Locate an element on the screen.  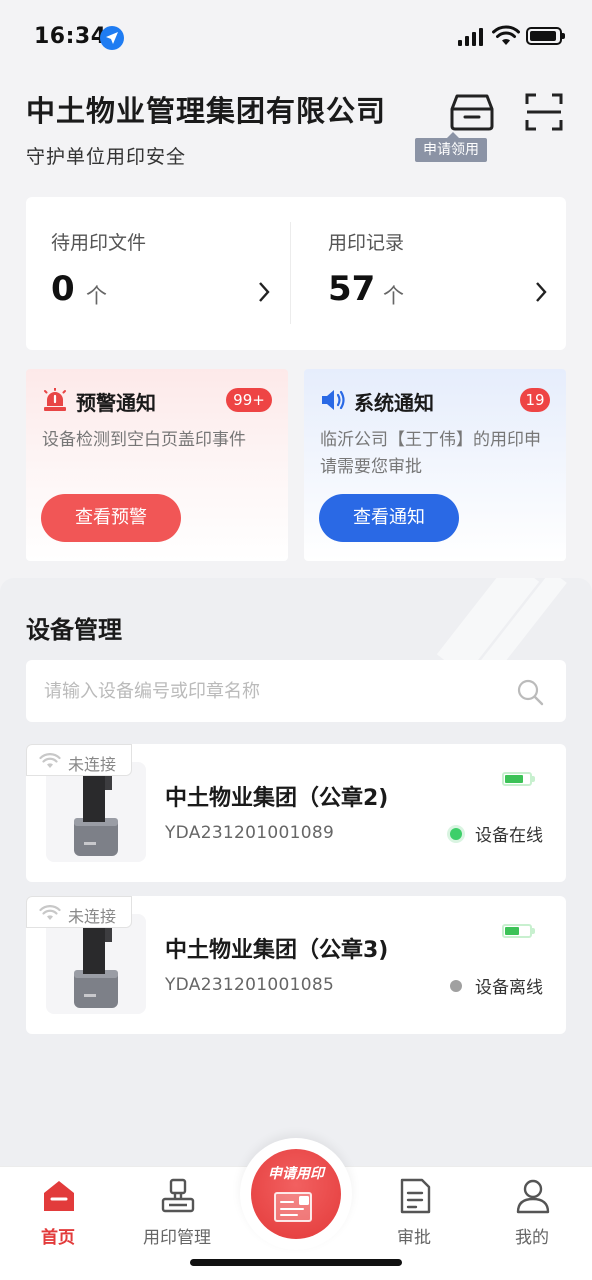
warning-count-badge: 99+ is located at coordinates (249, 400).